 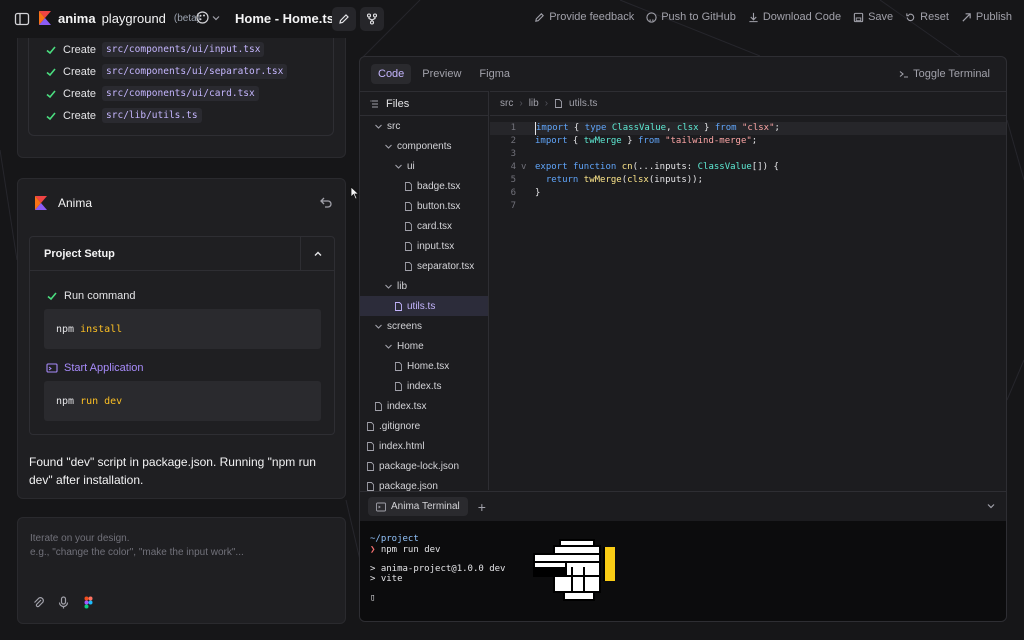 What do you see at coordinates (104, 368) in the screenshot?
I see `start-application-label: Start Application` at bounding box center [104, 368].